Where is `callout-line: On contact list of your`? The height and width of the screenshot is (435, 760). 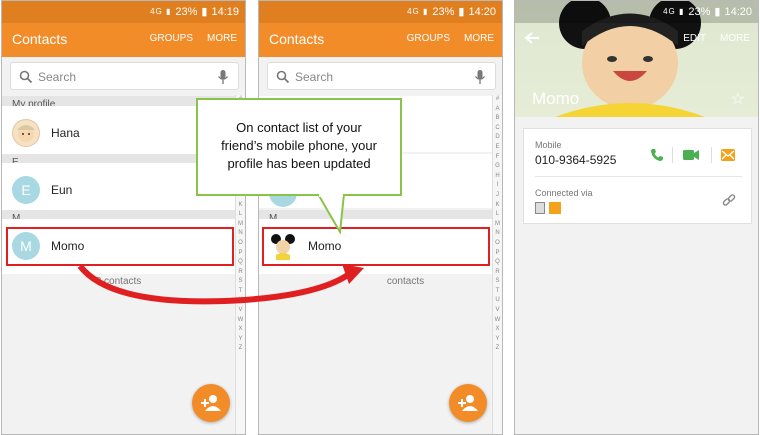
callout-line: On contact list of your is located at coordinates (299, 127).